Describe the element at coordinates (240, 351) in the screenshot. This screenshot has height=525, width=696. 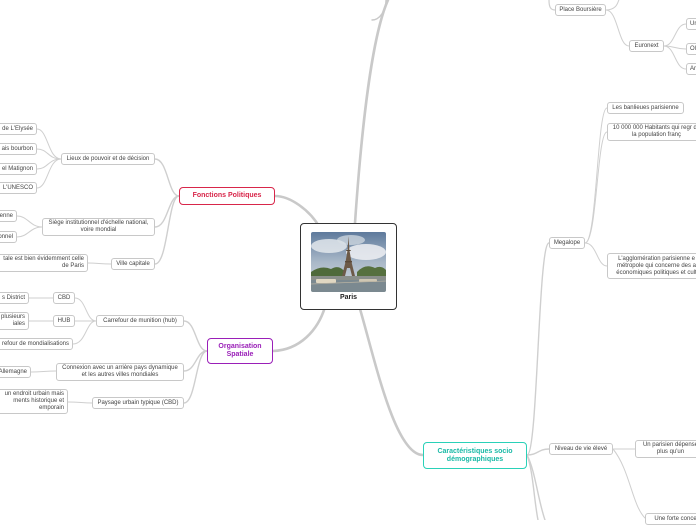
I see `branch-organisation-spatiale: Organisation Spatiale` at that location.